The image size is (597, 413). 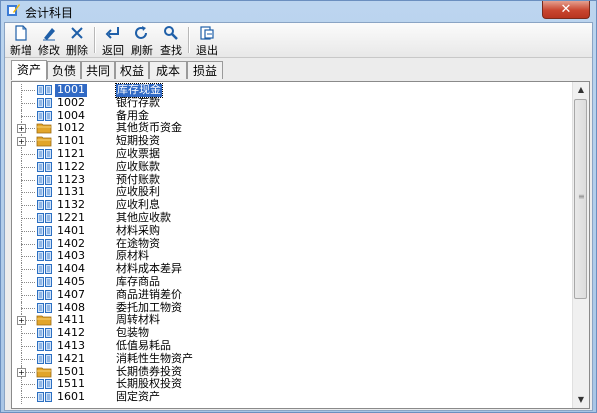 I want to click on account-name: 其他应收款, so click(x=143, y=217).